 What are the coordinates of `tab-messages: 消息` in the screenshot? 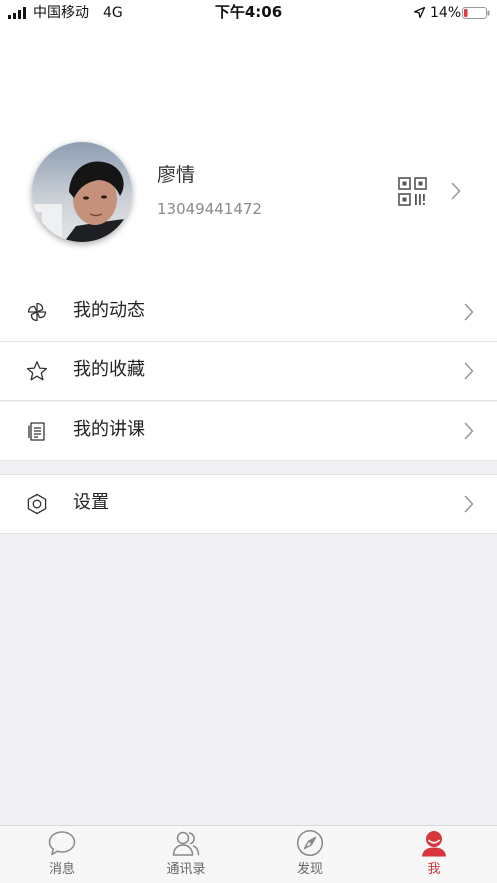 It's located at (62, 854).